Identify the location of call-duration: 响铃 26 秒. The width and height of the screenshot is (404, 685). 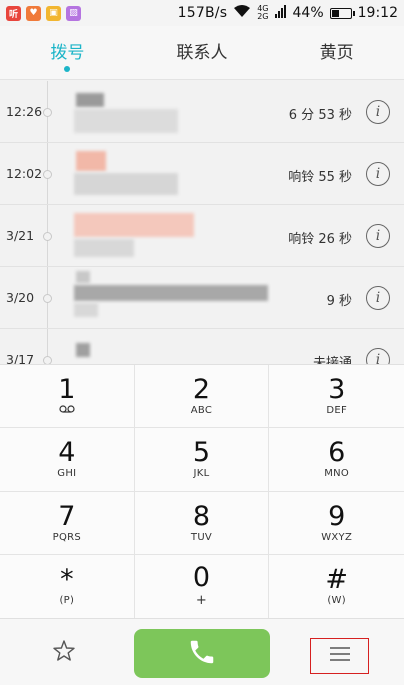
(320, 239).